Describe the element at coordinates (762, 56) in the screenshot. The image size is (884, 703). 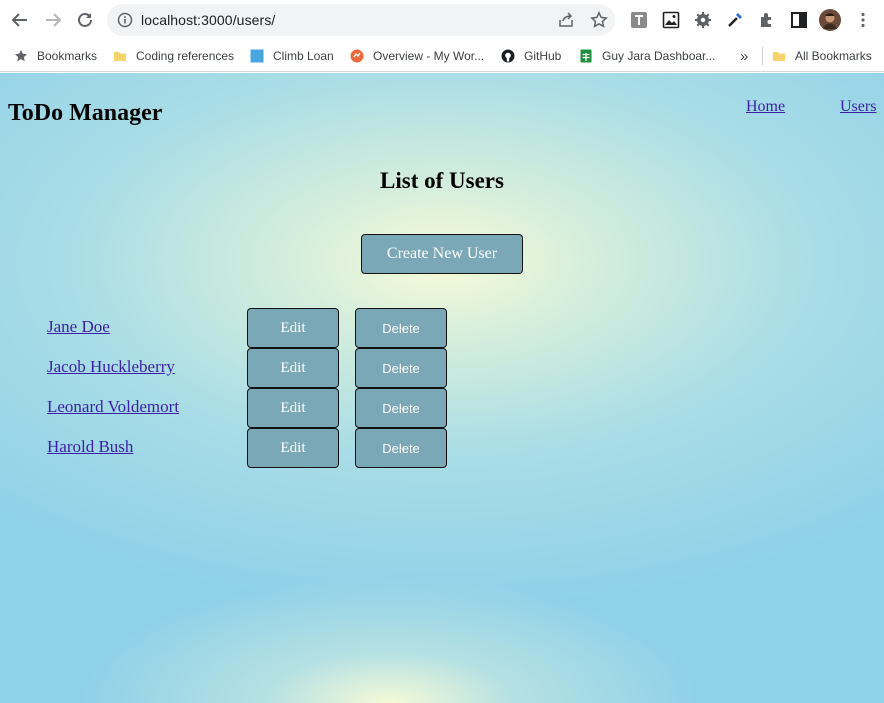
I see `bookmark-divider` at that location.